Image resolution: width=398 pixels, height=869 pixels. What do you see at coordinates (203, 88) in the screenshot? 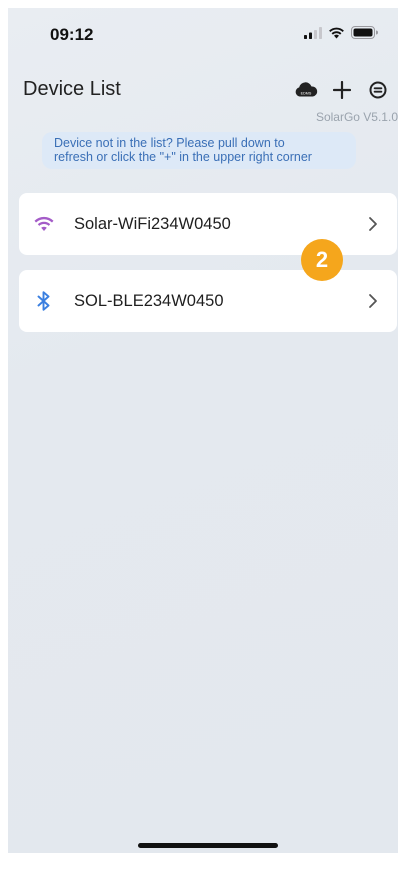
I see `nav-bar: Device List EDMS` at bounding box center [203, 88].